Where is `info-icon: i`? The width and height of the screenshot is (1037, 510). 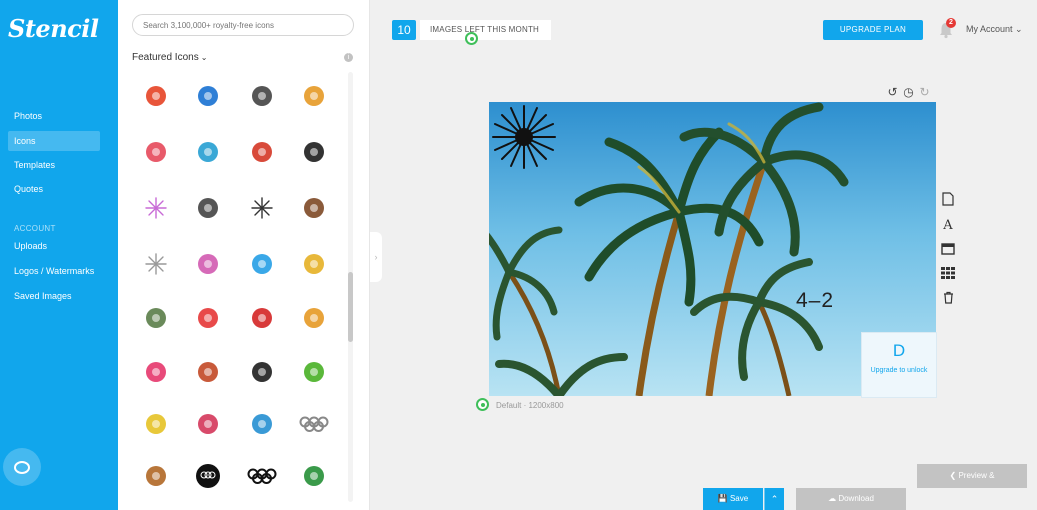 info-icon: i is located at coordinates (348, 57).